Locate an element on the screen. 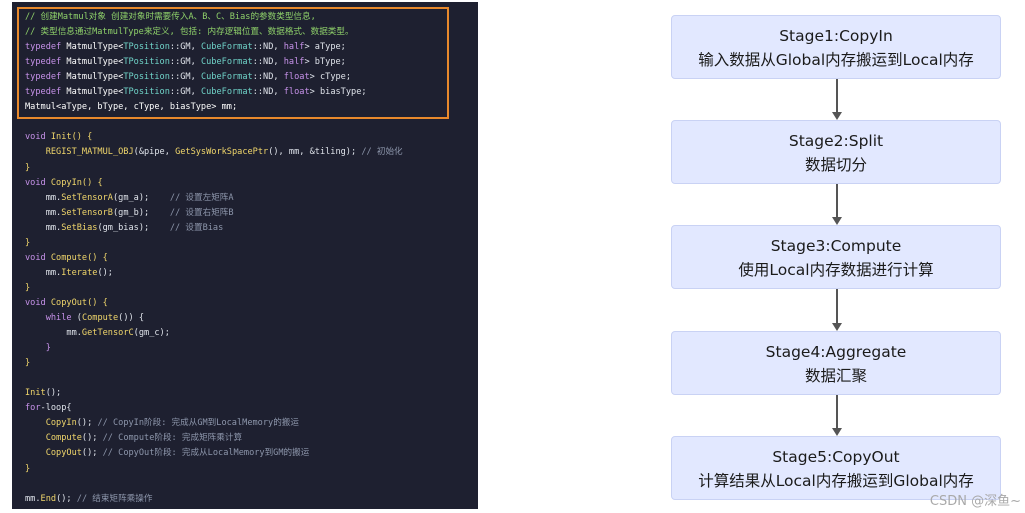 The image size is (1025, 513). code-token: (gm_c); is located at coordinates (151, 333).